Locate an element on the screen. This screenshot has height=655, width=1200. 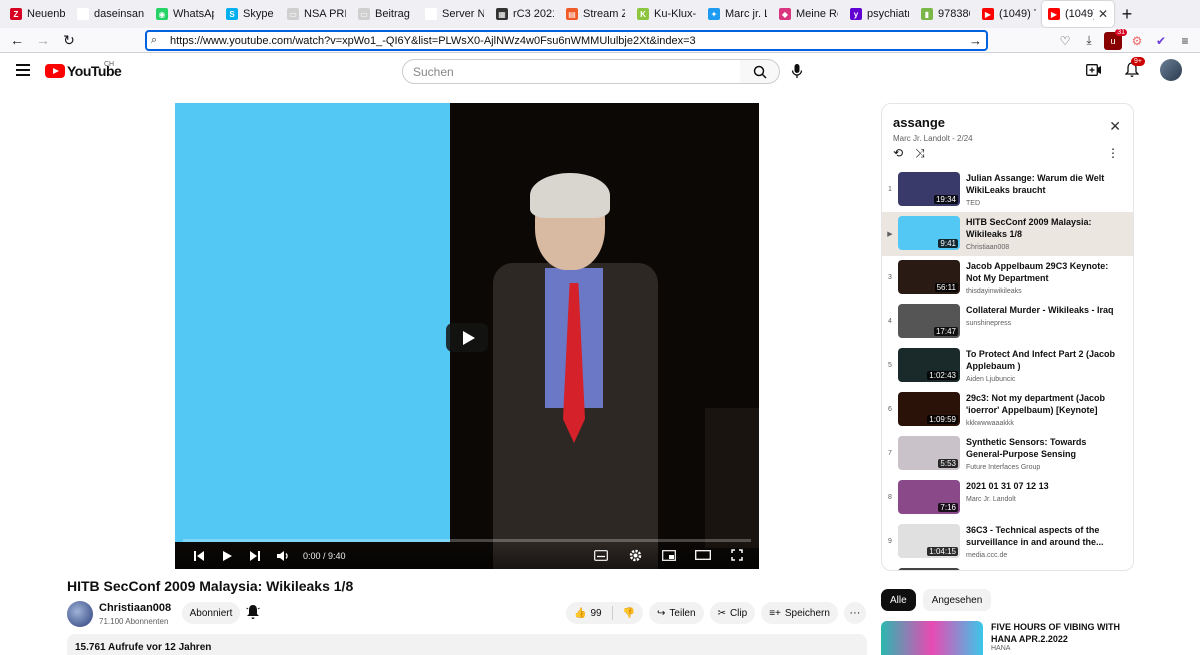
browser-tab: K Ku-Klux-K is located at coordinates (666, 14).